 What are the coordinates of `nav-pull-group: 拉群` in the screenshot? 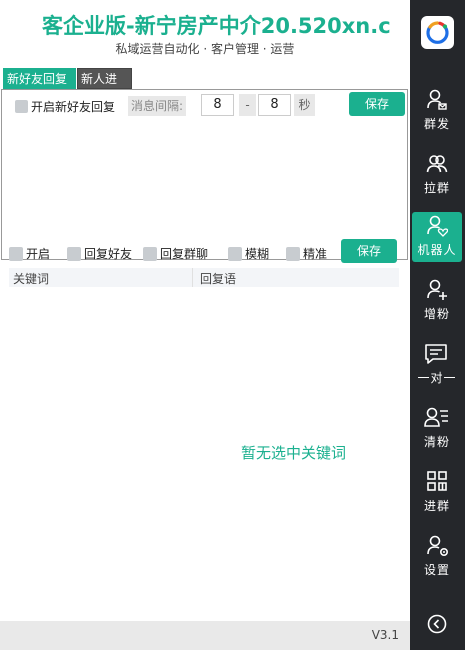 It's located at (437, 175).